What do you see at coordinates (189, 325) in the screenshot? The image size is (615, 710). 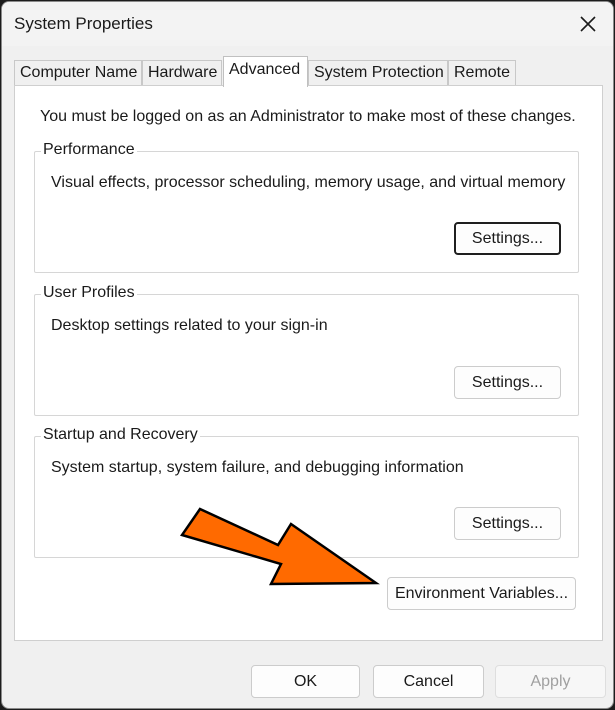 I see `user-profiles-description: Desktop settings related to your sign-in` at bounding box center [189, 325].